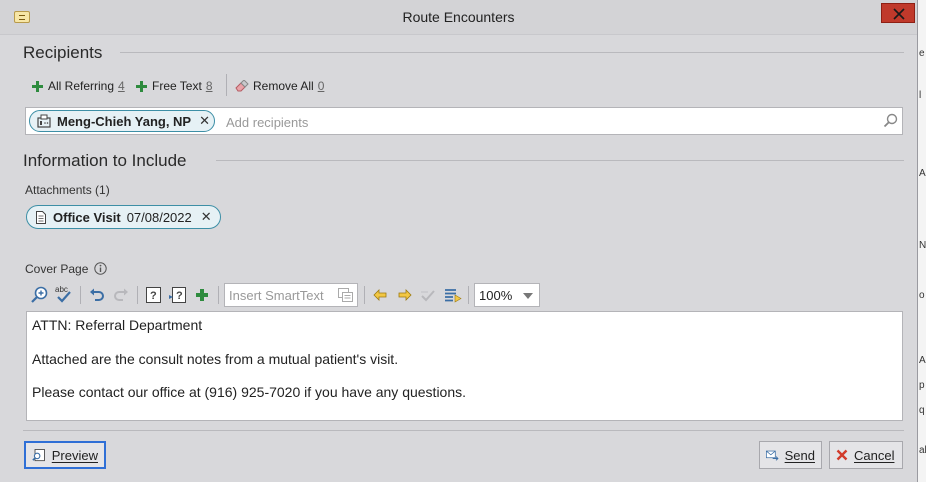 This screenshot has width=926, height=482. Describe the element at coordinates (40, 295) in the screenshot. I see `zoom-in-icon` at that location.